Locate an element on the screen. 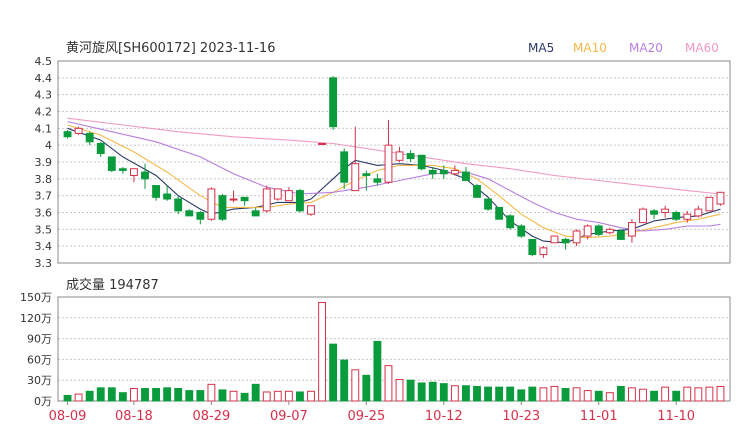 This screenshot has width=740, height=444. x-tick-label: 08-09 is located at coordinates (68, 416).